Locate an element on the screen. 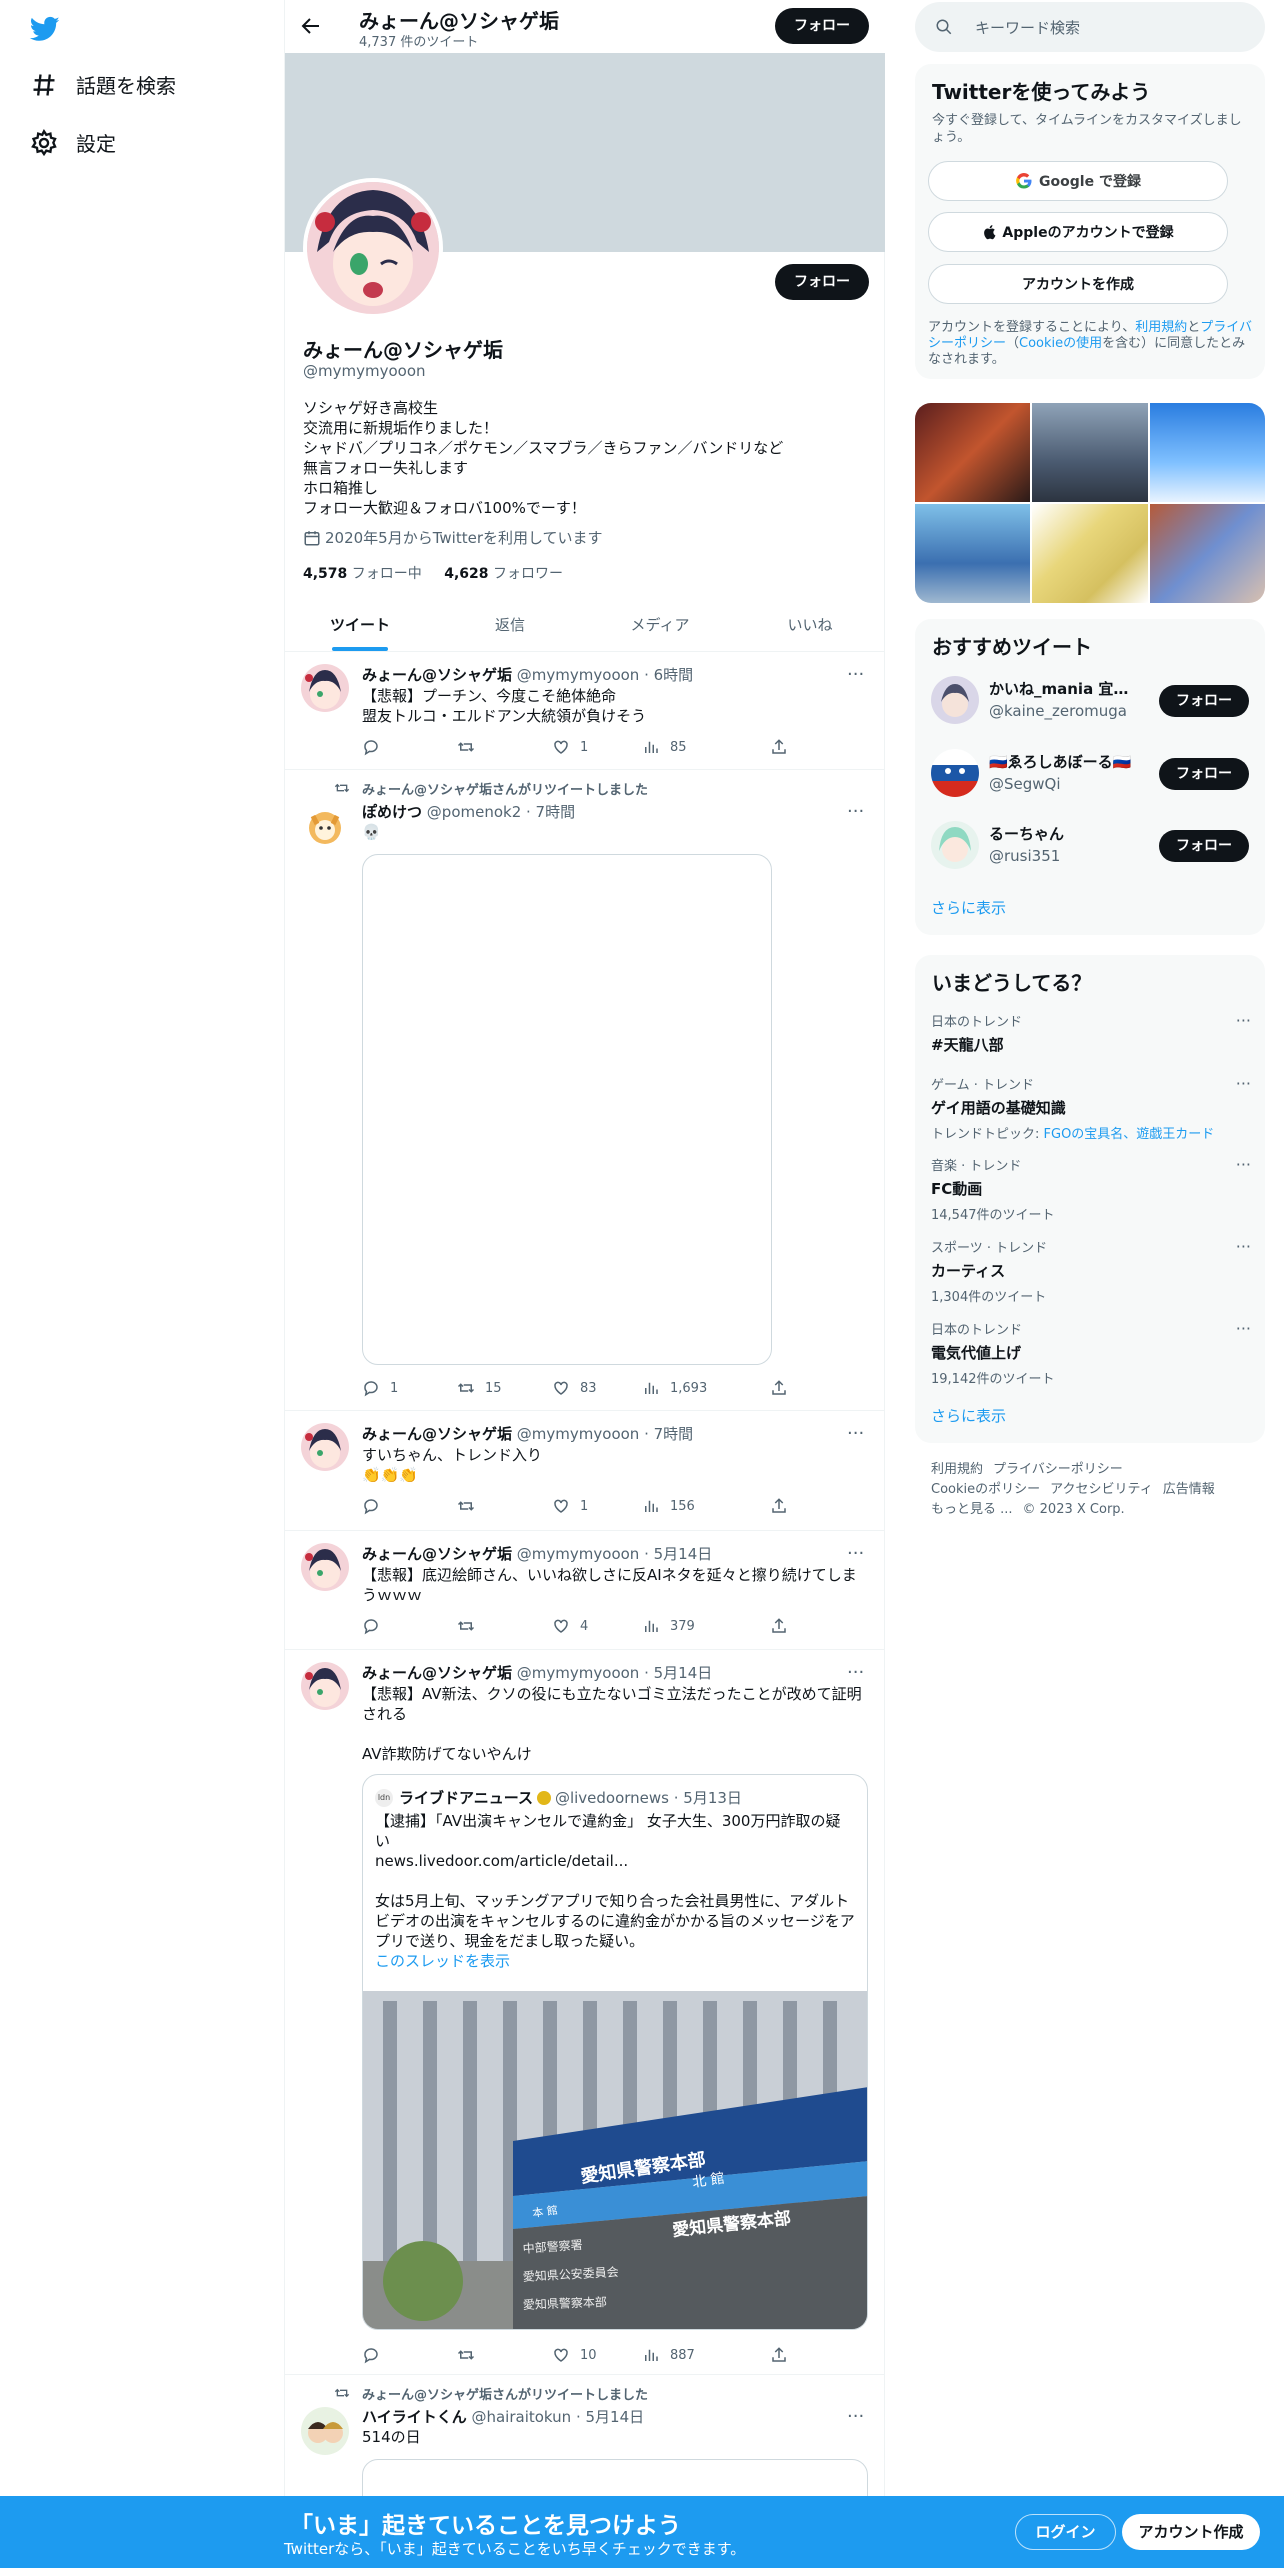 The image size is (1284, 2568). footer-terms-link: 利用規約 is located at coordinates (957, 1469).